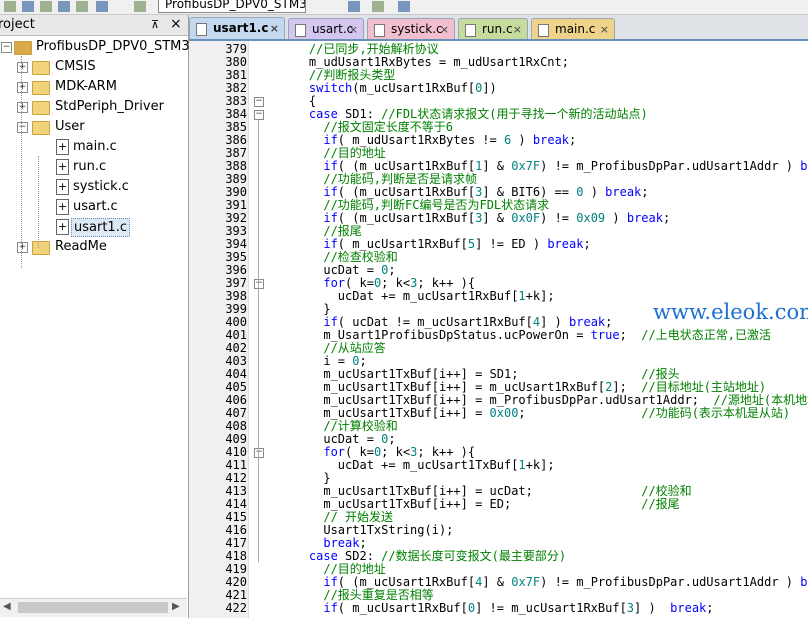 This screenshot has height=618, width=808. I want to click on code-number: 0x00, so click(504, 413).